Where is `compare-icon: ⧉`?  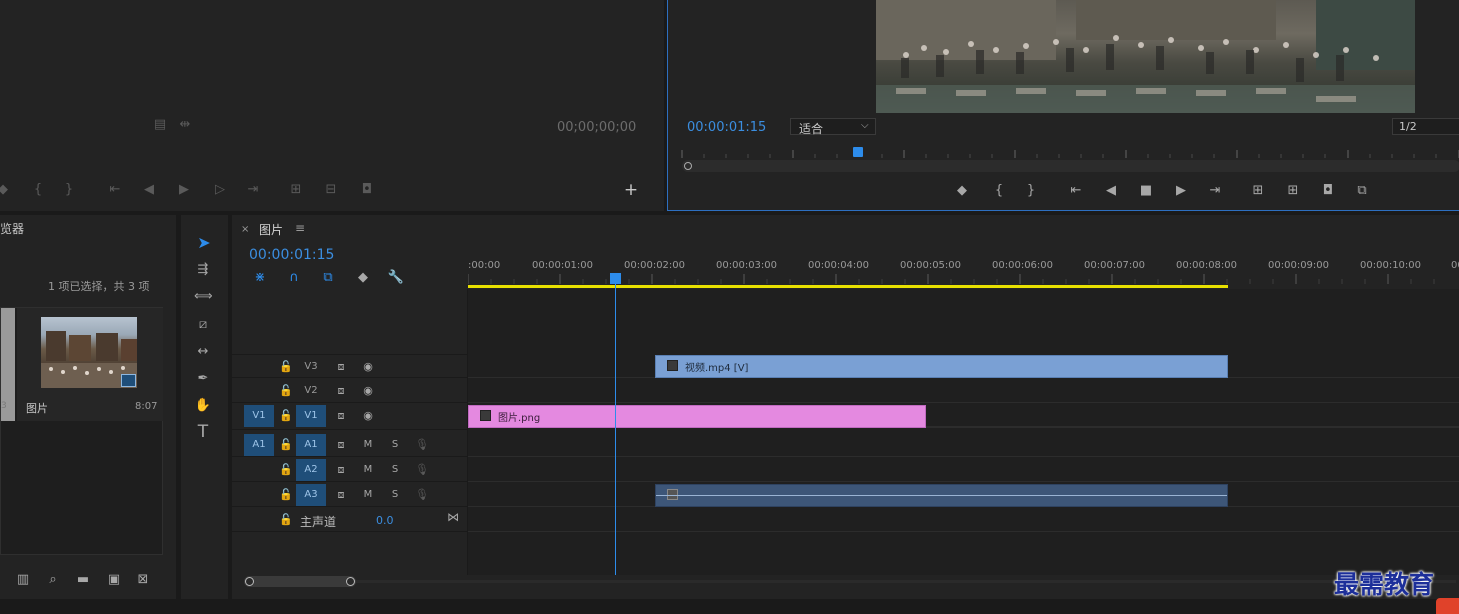
compare-icon: ⧉ is located at coordinates (1362, 191).